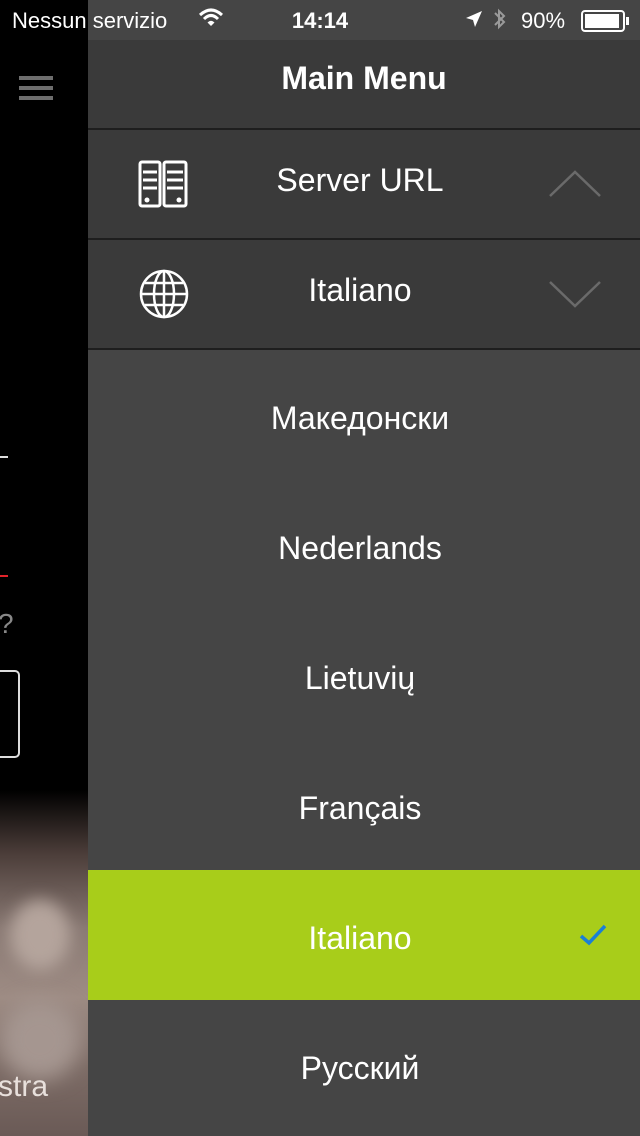 This screenshot has height=1136, width=640. What do you see at coordinates (320, 20) in the screenshot?
I see `status-bar: Nessun servizio 14:14 90%` at bounding box center [320, 20].